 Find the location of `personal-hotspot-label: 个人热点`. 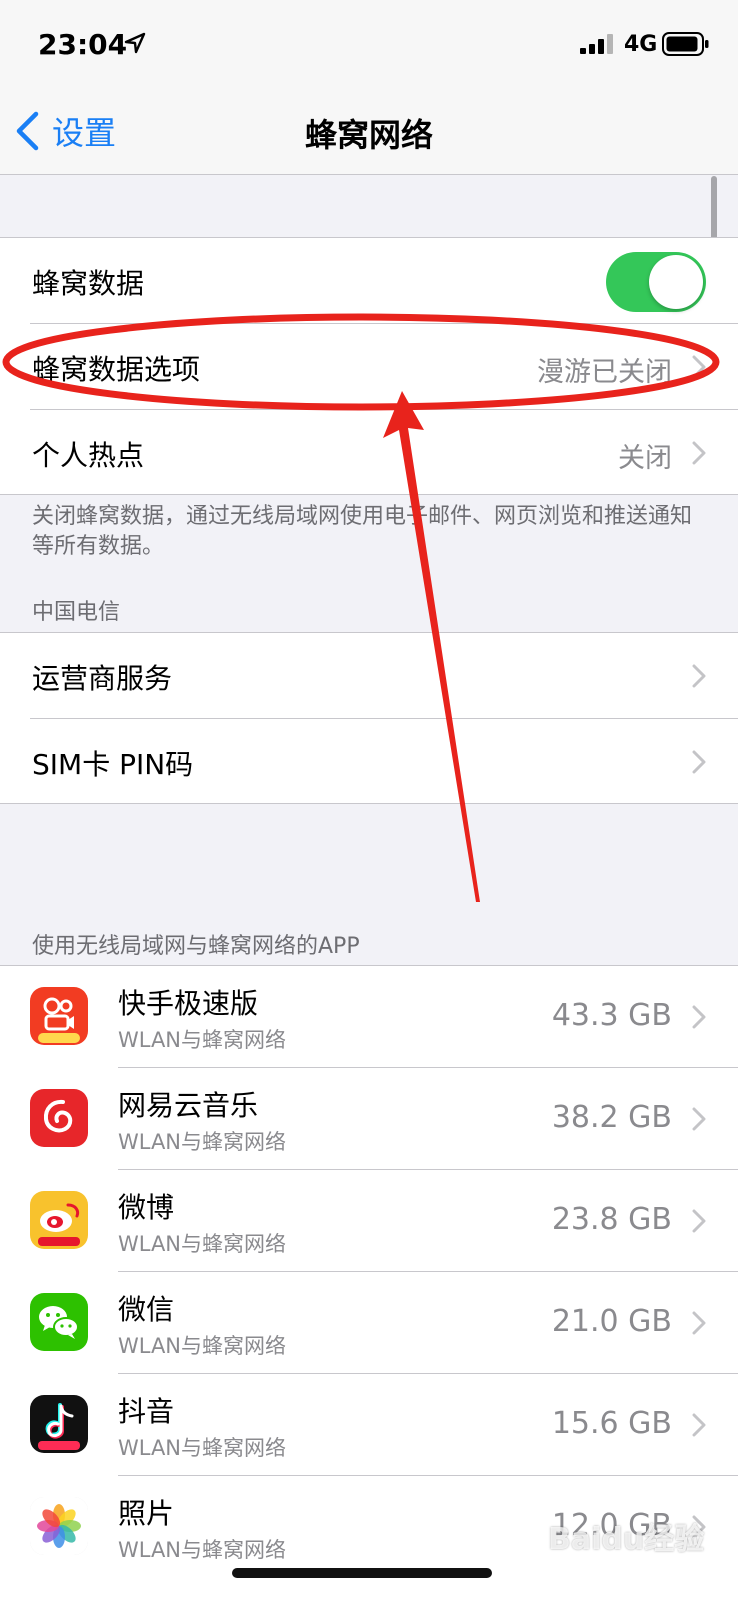

personal-hotspot-label: 个人热点 is located at coordinates (88, 455).